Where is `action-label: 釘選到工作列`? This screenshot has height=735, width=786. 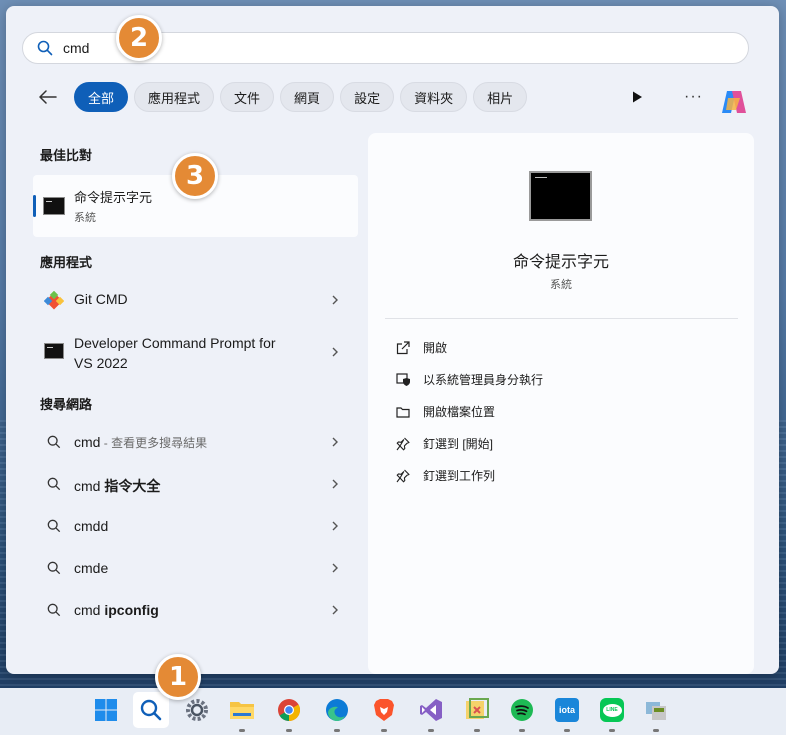
action-label: 釘選到工作列 is located at coordinates (459, 476).